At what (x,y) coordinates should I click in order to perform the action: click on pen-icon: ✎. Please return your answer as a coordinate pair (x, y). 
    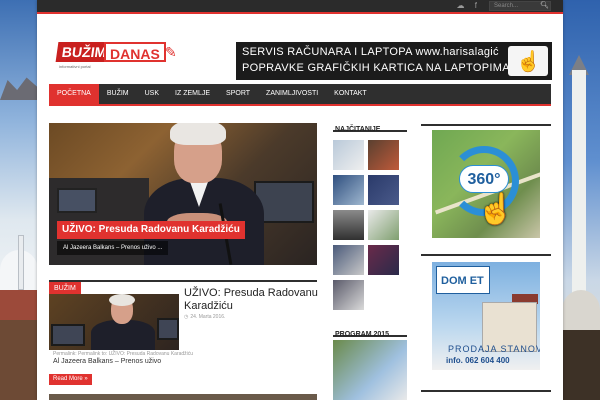
    Looking at the image, I should click on (171, 52).